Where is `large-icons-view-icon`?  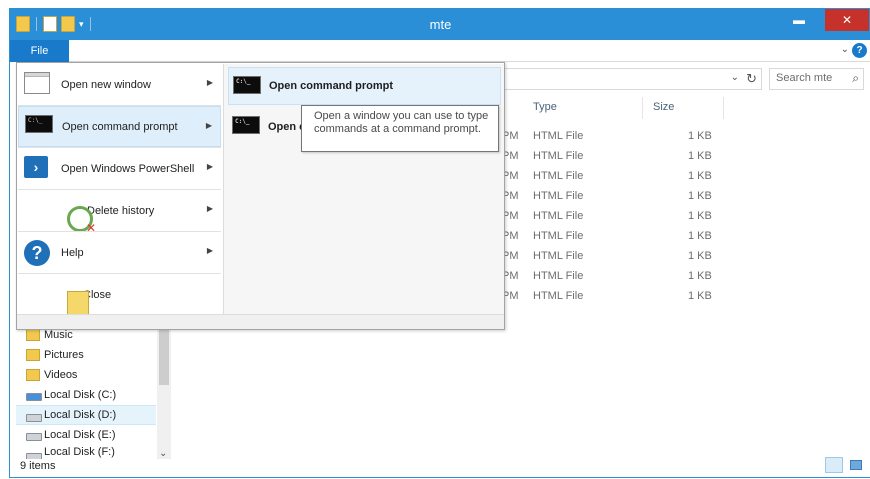
large-icons-view-icon is located at coordinates (856, 465).